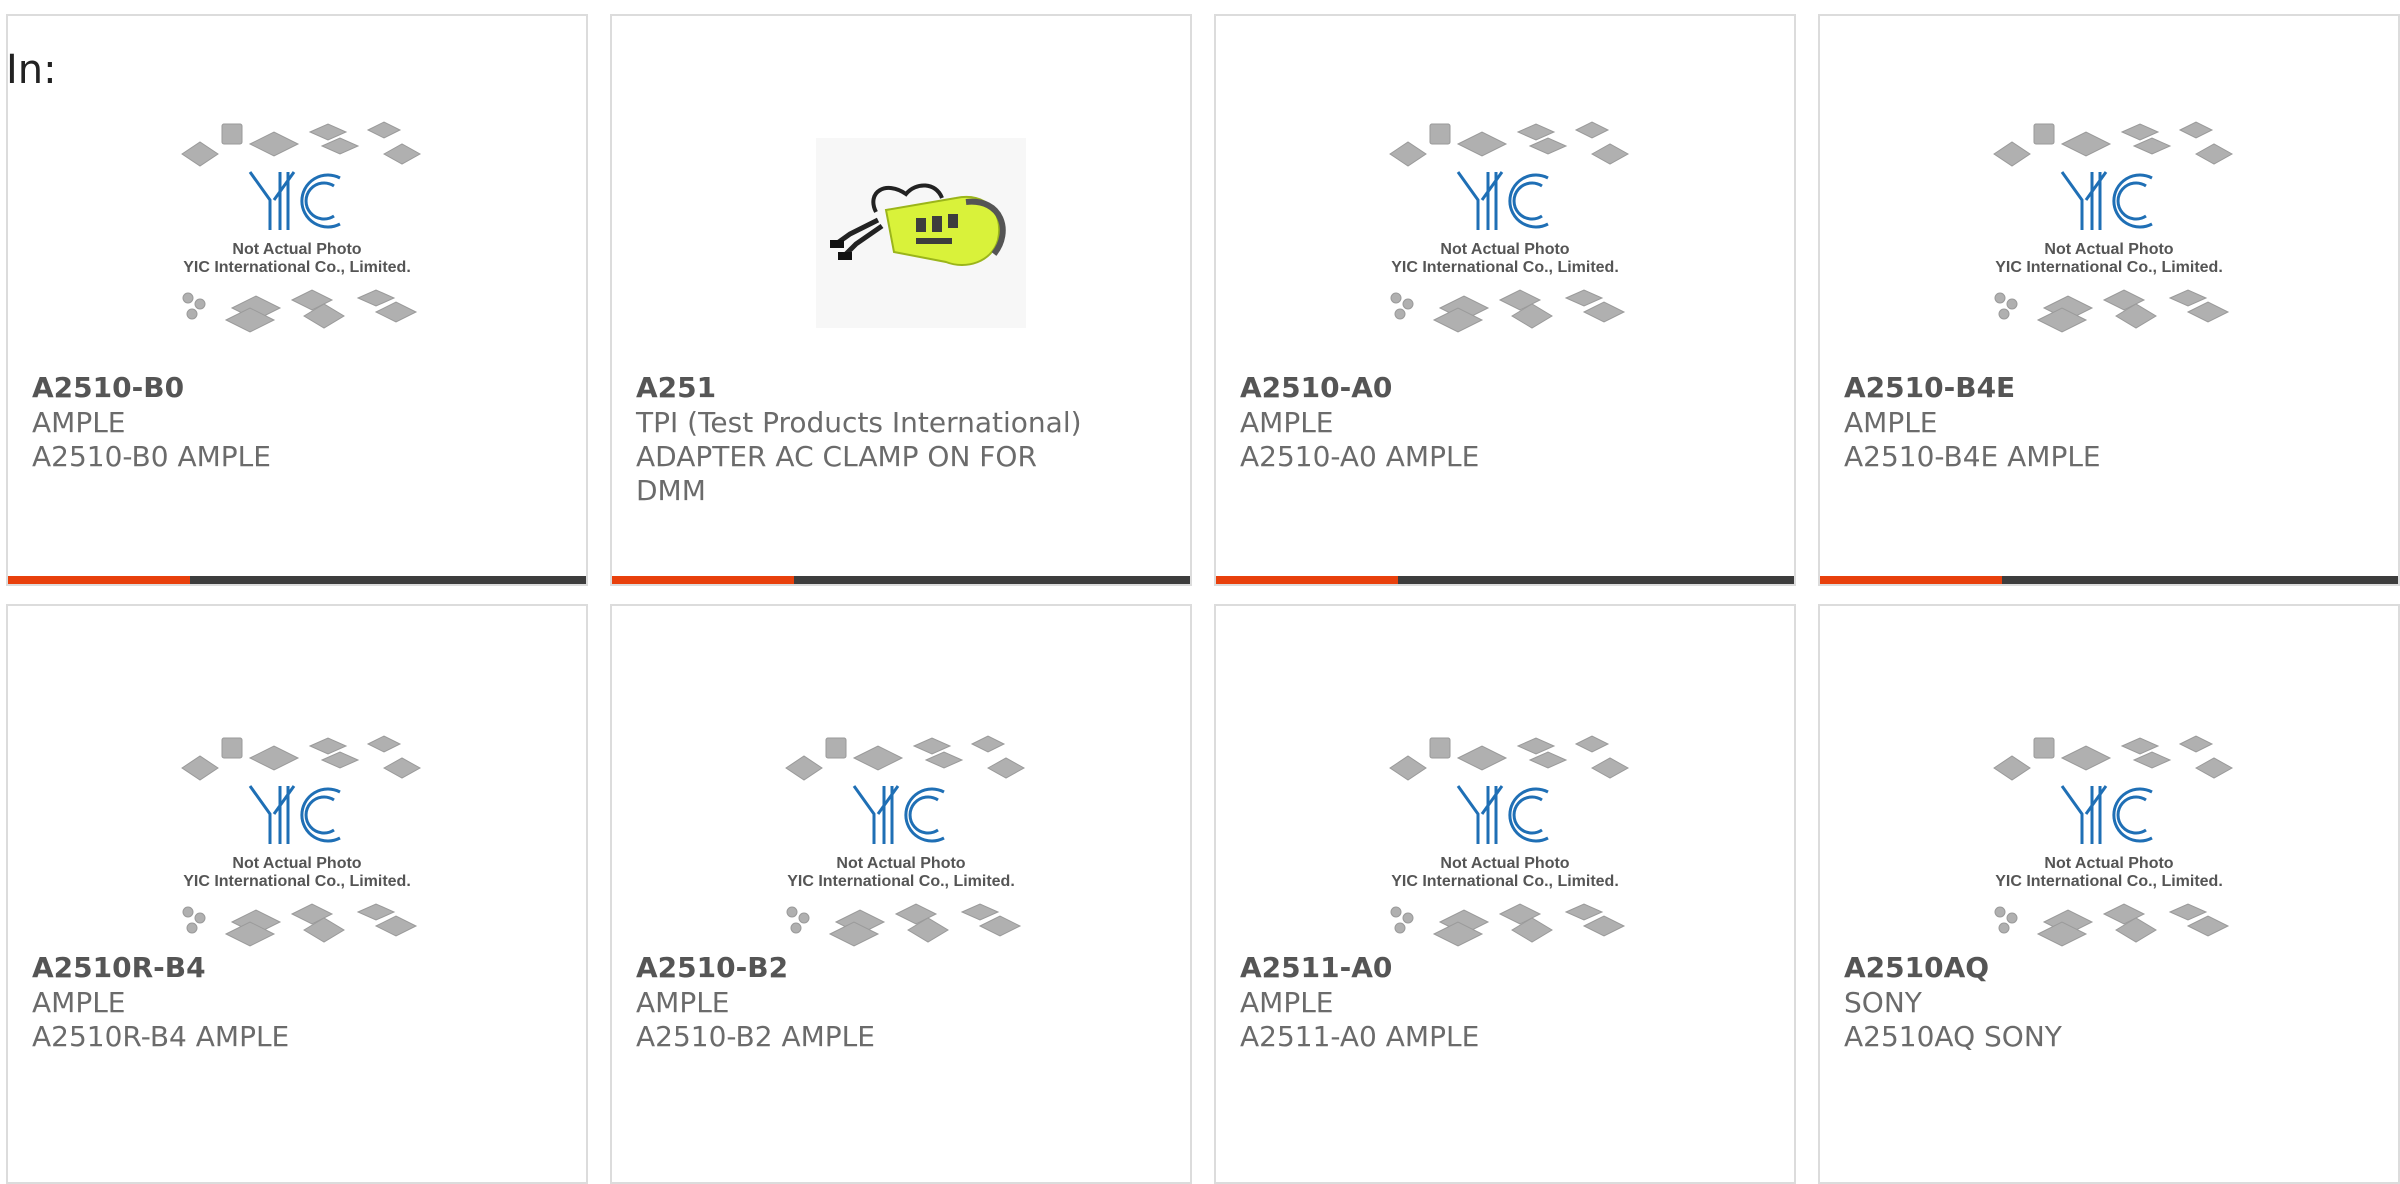 This screenshot has width=2400, height=1184. What do you see at coordinates (1360, 1036) in the screenshot?
I see `description: A2511-A0 AMPLE` at bounding box center [1360, 1036].